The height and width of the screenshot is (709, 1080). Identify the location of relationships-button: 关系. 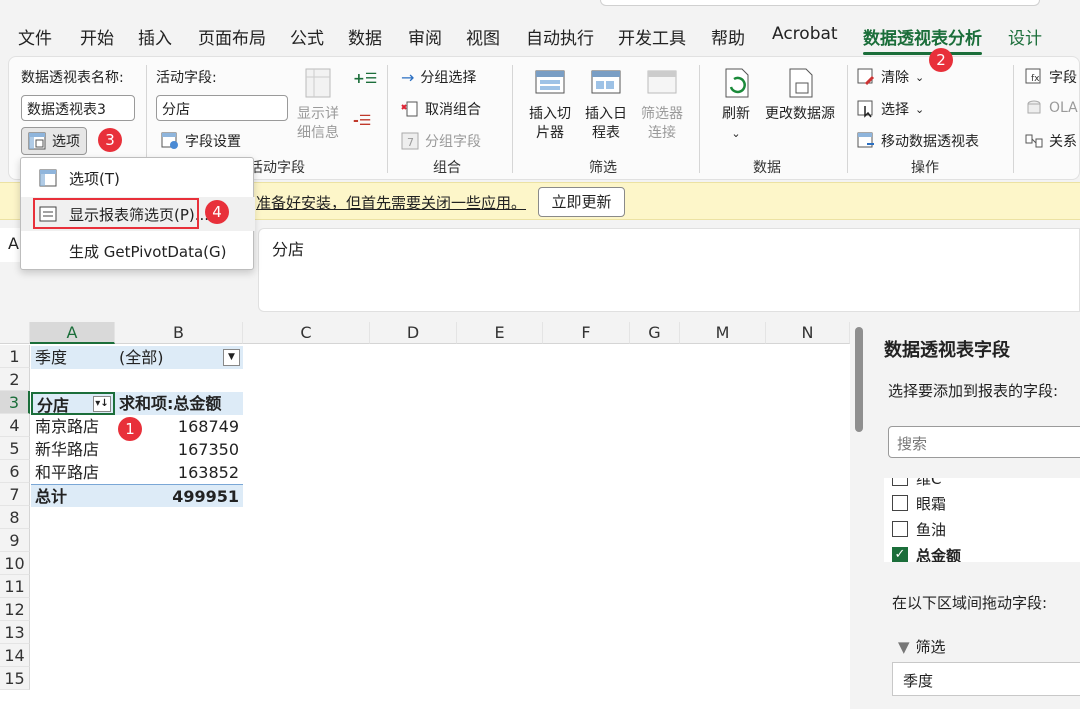
(1051, 141).